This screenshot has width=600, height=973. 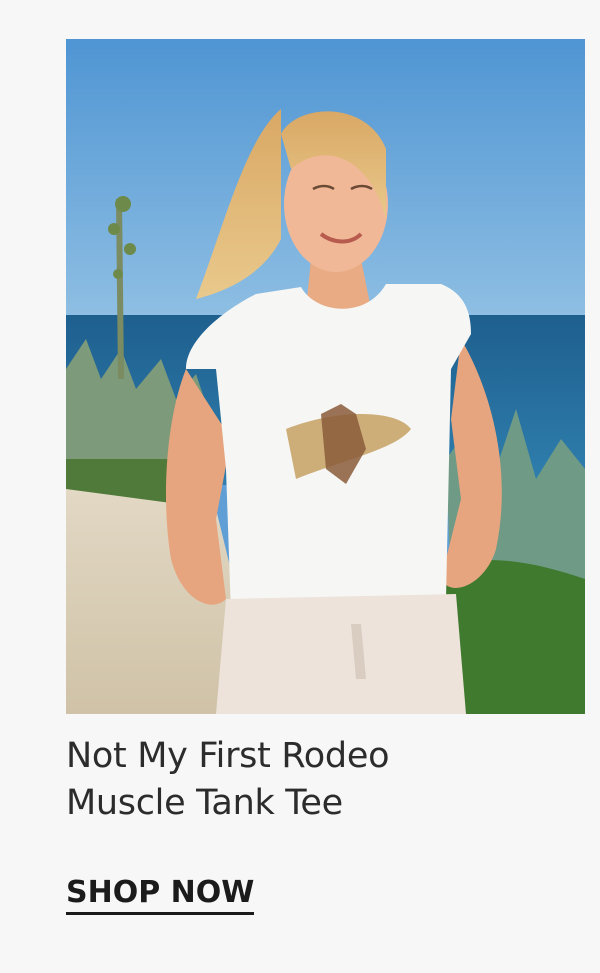 What do you see at coordinates (204, 803) in the screenshot?
I see `product-title-line-2: Muscle Tank Tee` at bounding box center [204, 803].